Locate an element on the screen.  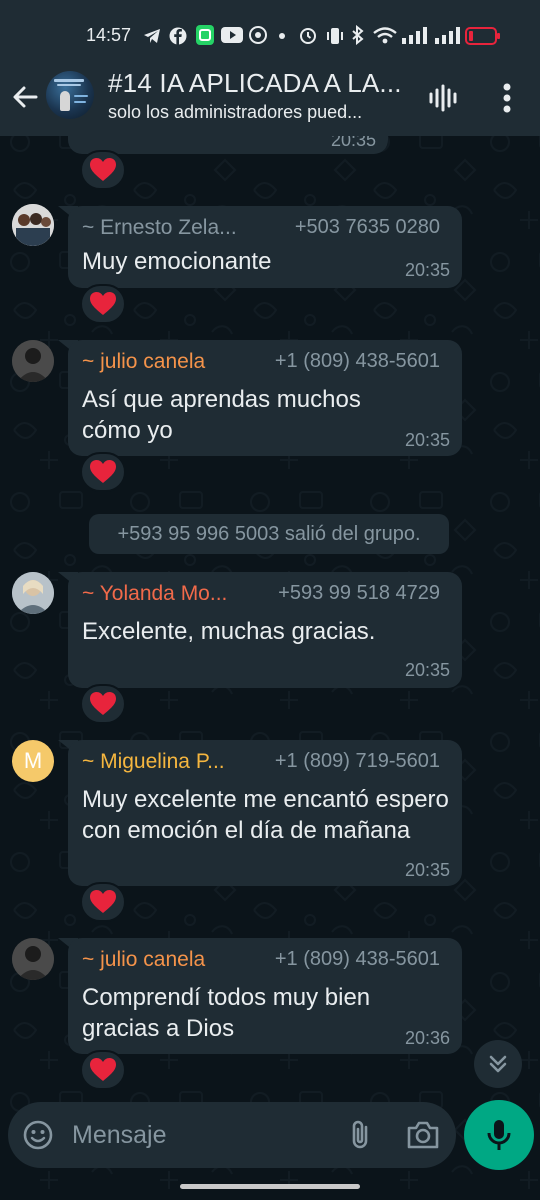
microphone-icon is located at coordinates (499, 1135).